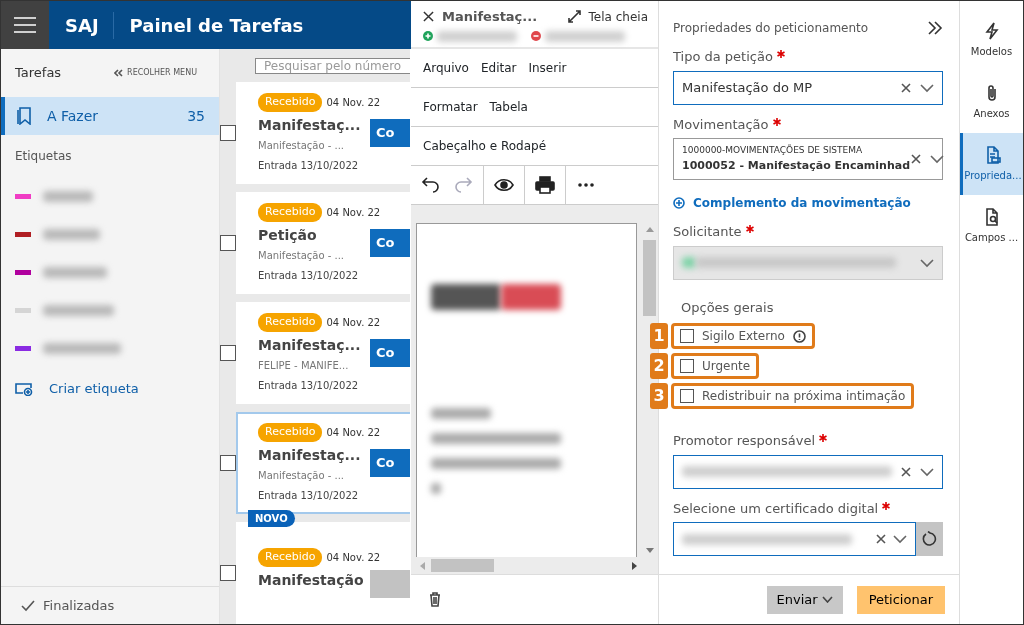 This screenshot has width=1024, height=625. Describe the element at coordinates (110, 116) in the screenshot. I see `sidebar-item: A Fazer 35` at that location.